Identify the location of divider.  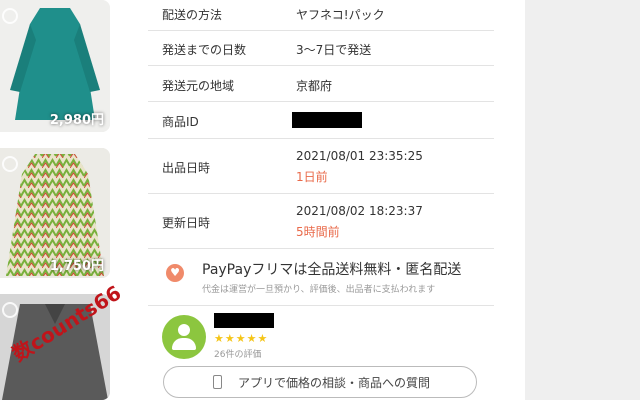
(321, 305).